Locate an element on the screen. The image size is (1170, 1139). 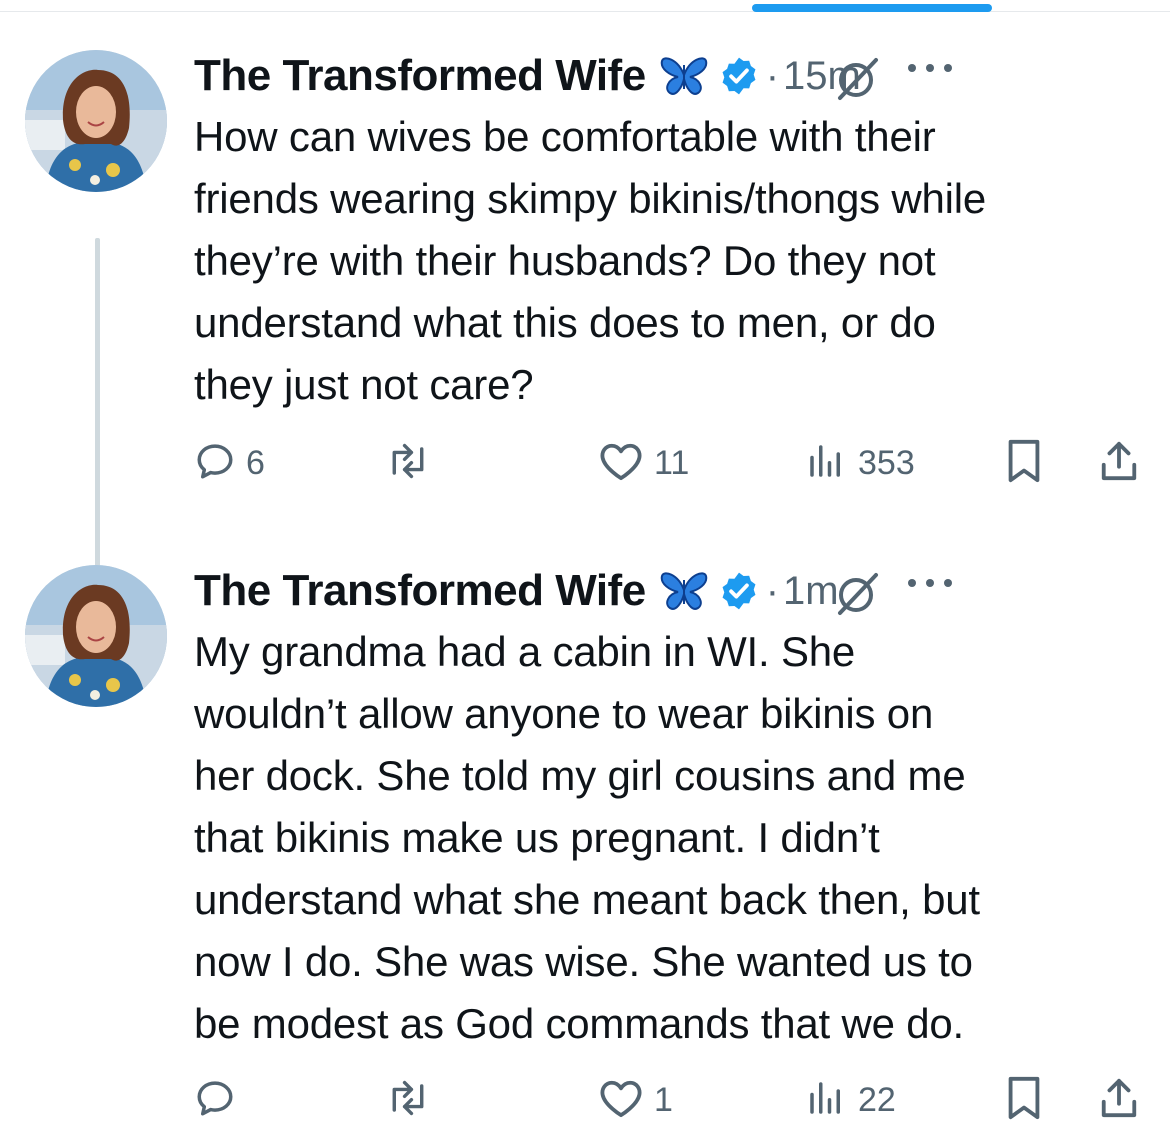
reply-count: 6 is located at coordinates (255, 462).